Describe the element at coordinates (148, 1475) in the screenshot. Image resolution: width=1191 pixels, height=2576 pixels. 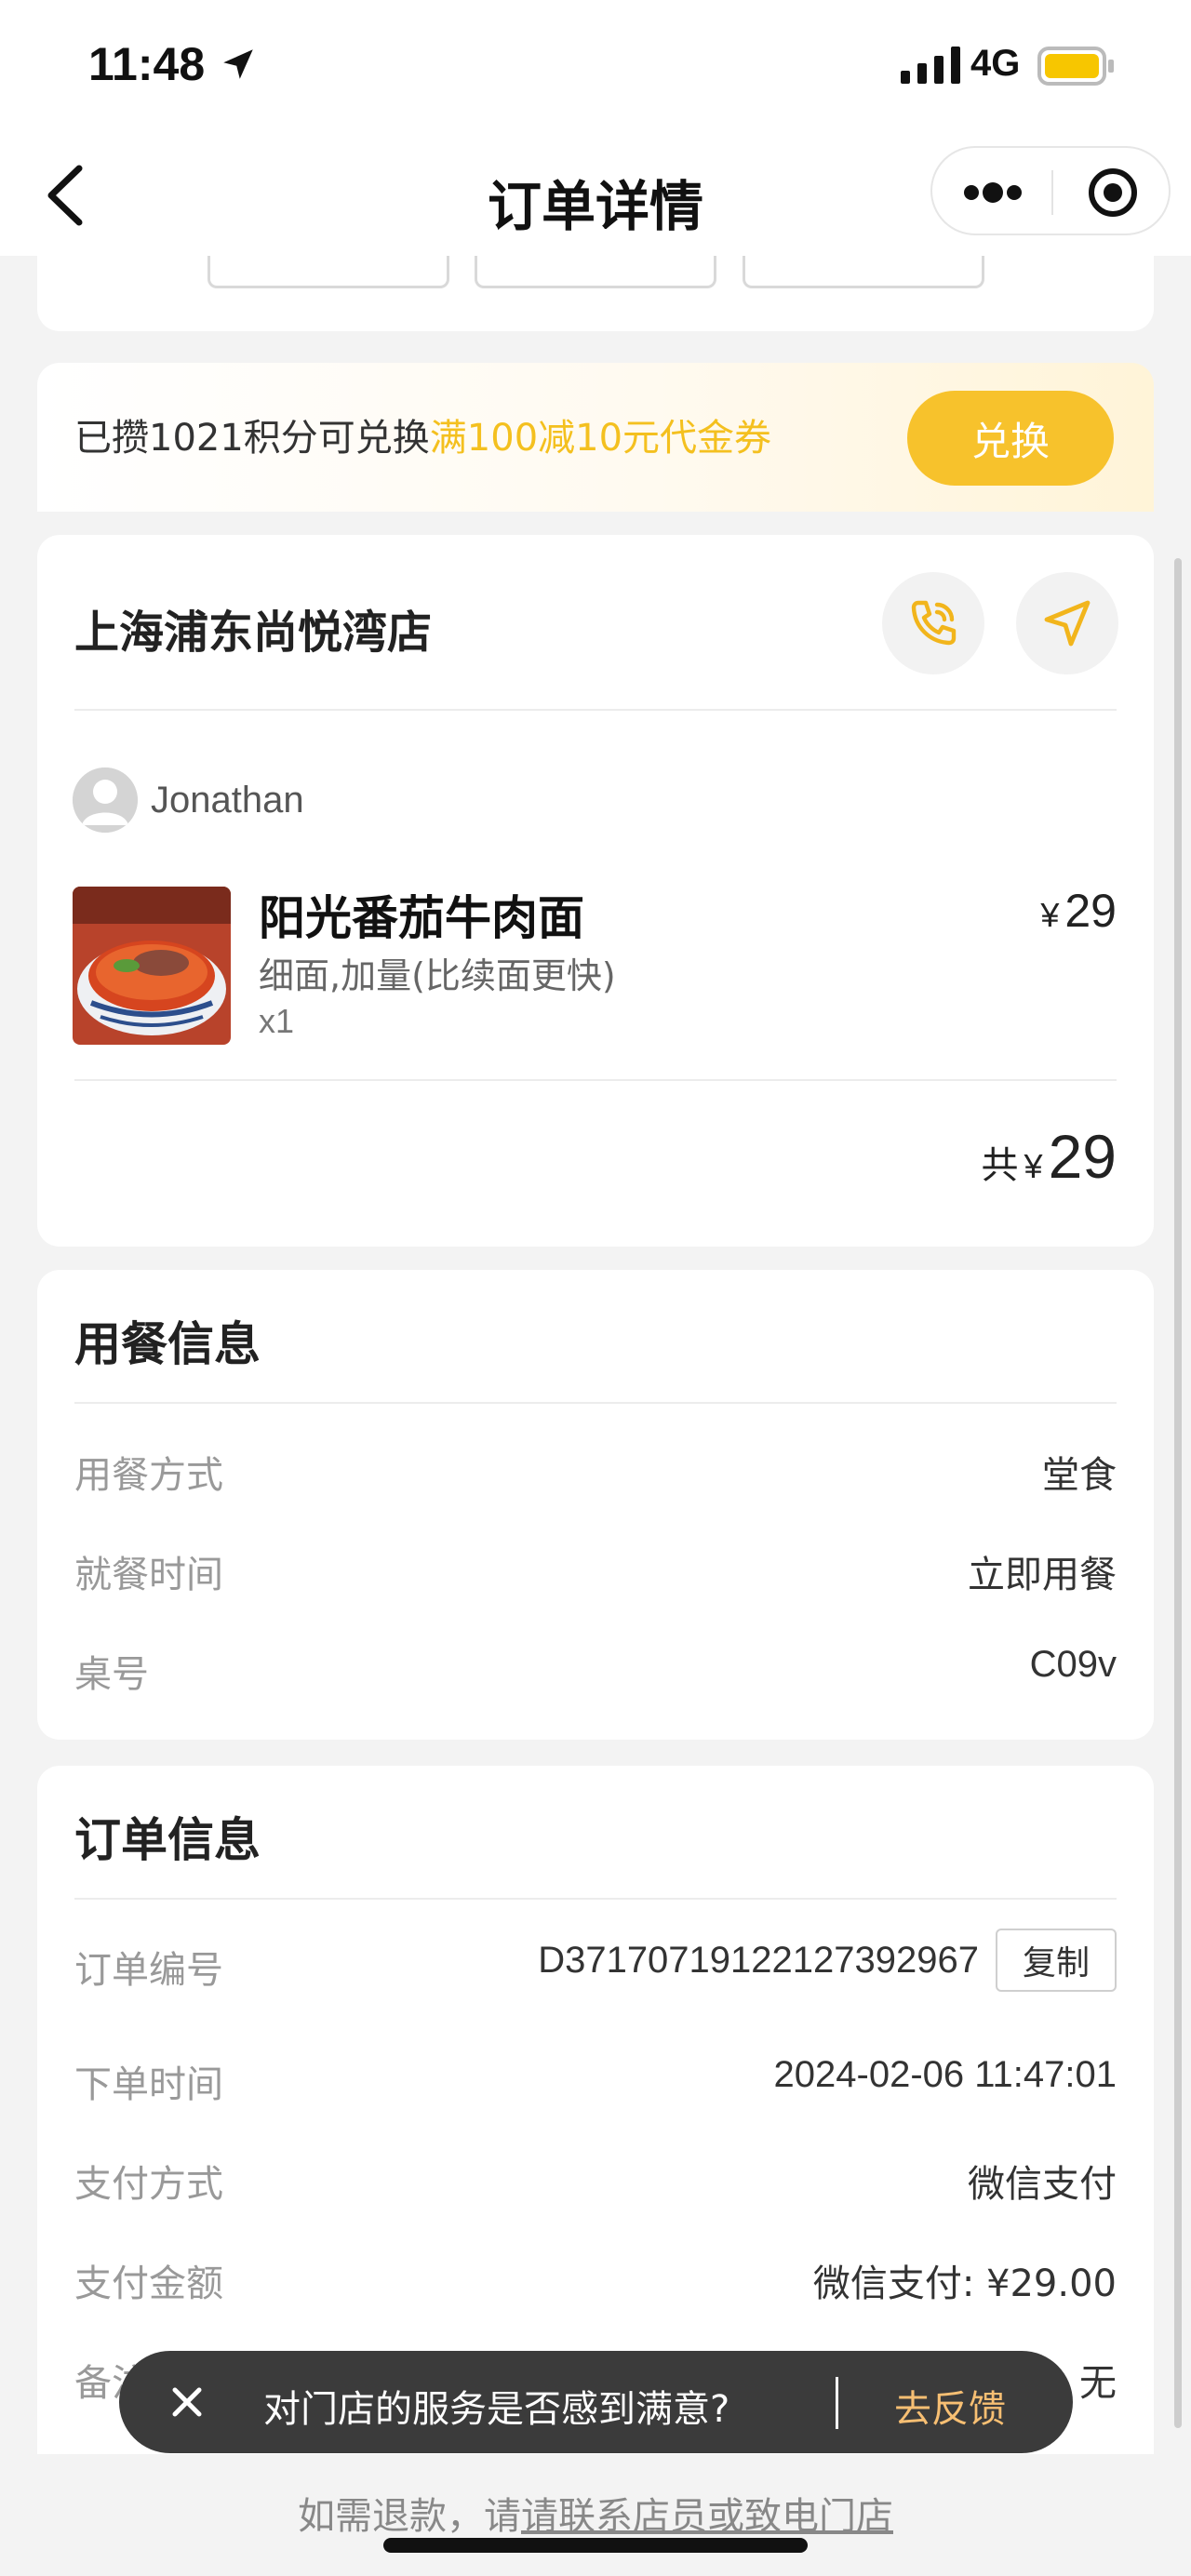
I see `info-label: 用餐方式` at that location.